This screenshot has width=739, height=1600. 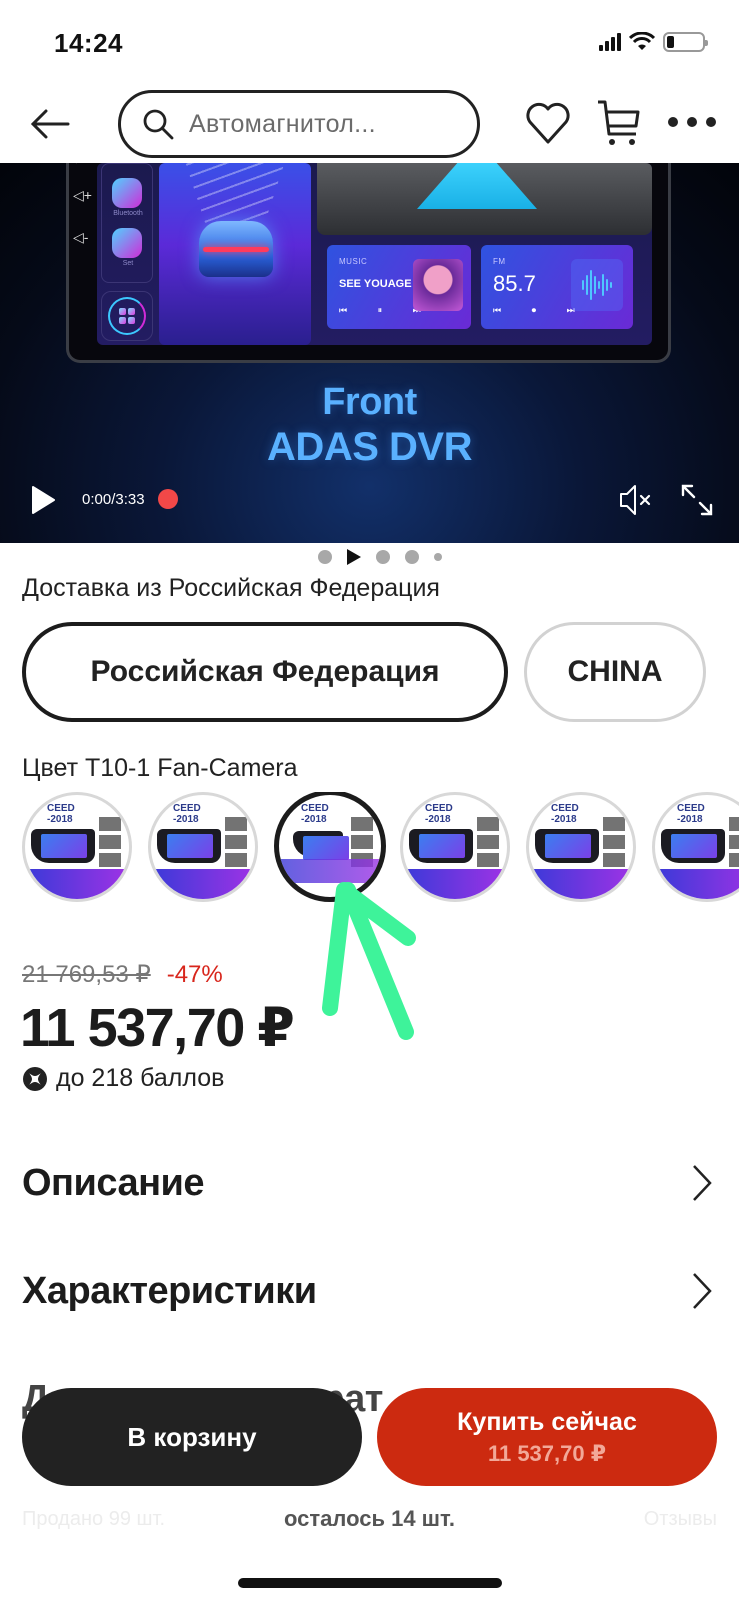 I want to click on home-indicator, so click(x=370, y=1583).